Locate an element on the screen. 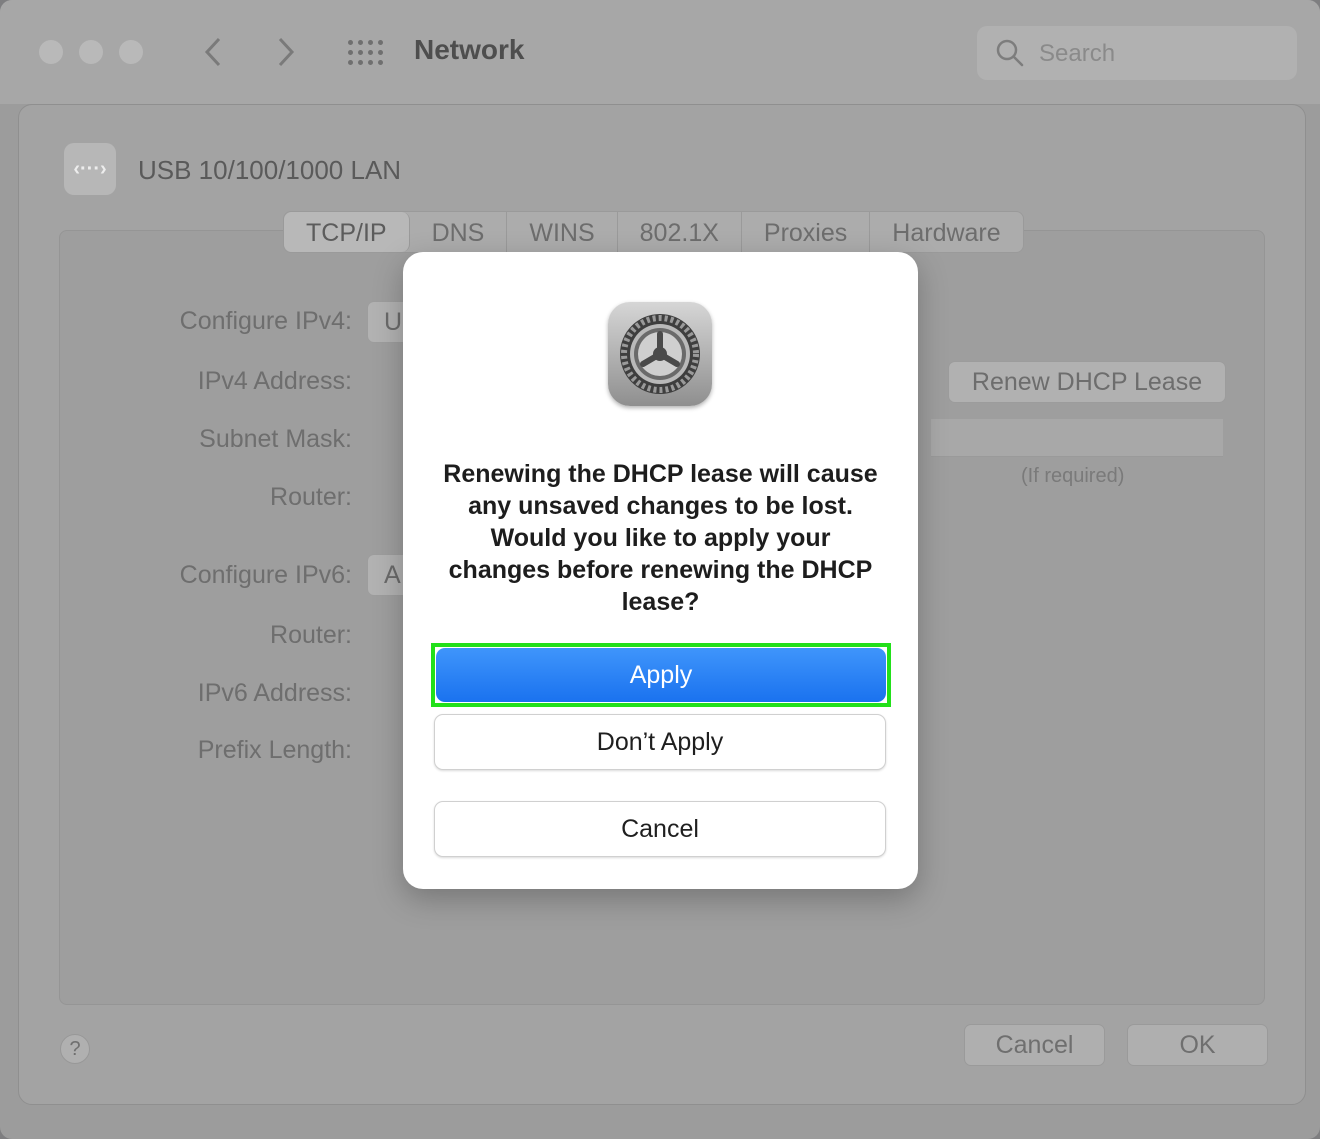 This screenshot has width=1320, height=1139. tab-hardware: Hardware is located at coordinates (946, 232).